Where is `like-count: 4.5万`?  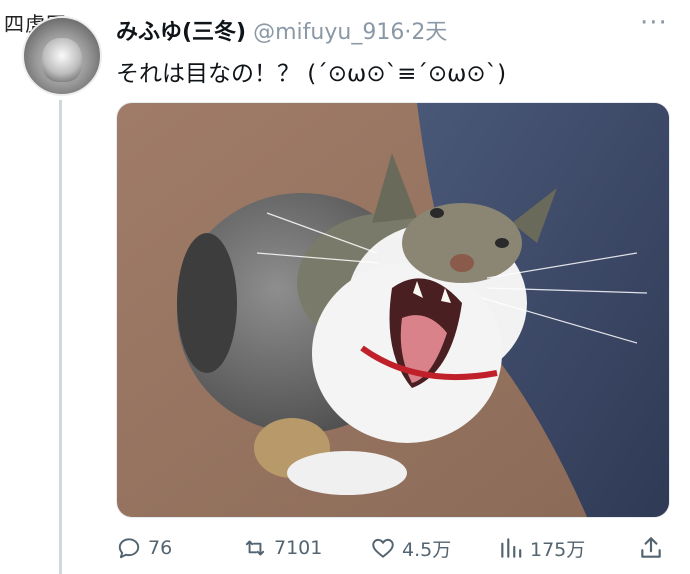 like-count: 4.5万 is located at coordinates (427, 549).